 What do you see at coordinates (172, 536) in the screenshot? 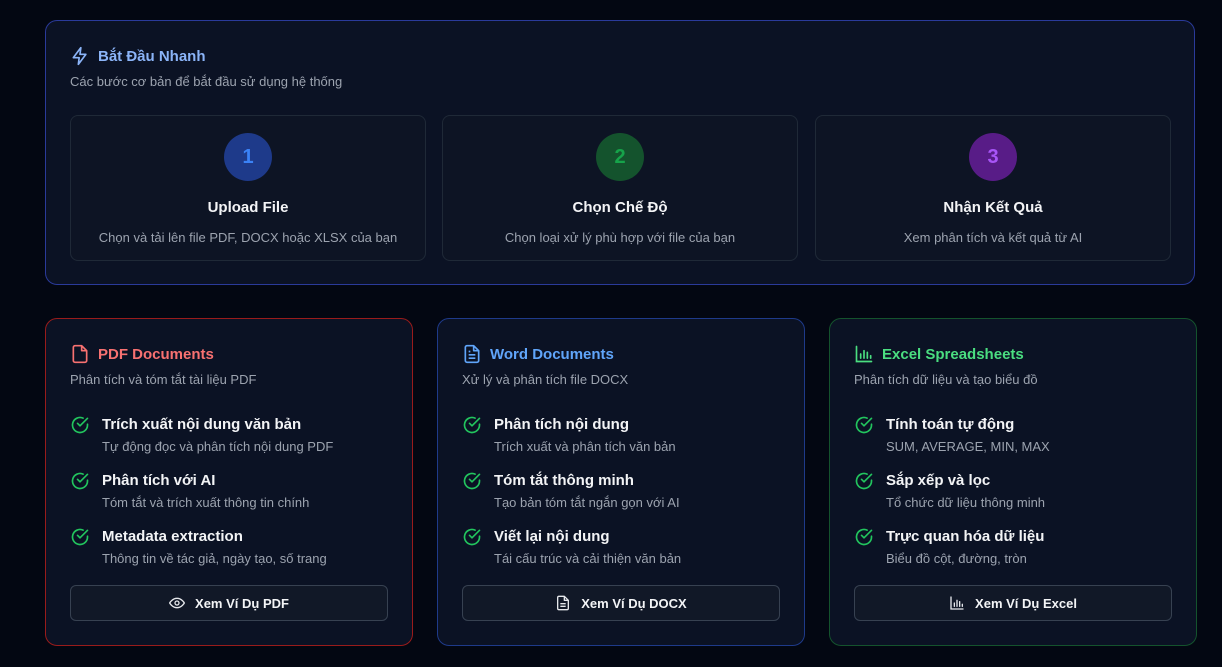
I see `feature-title: Metadata extraction` at bounding box center [172, 536].